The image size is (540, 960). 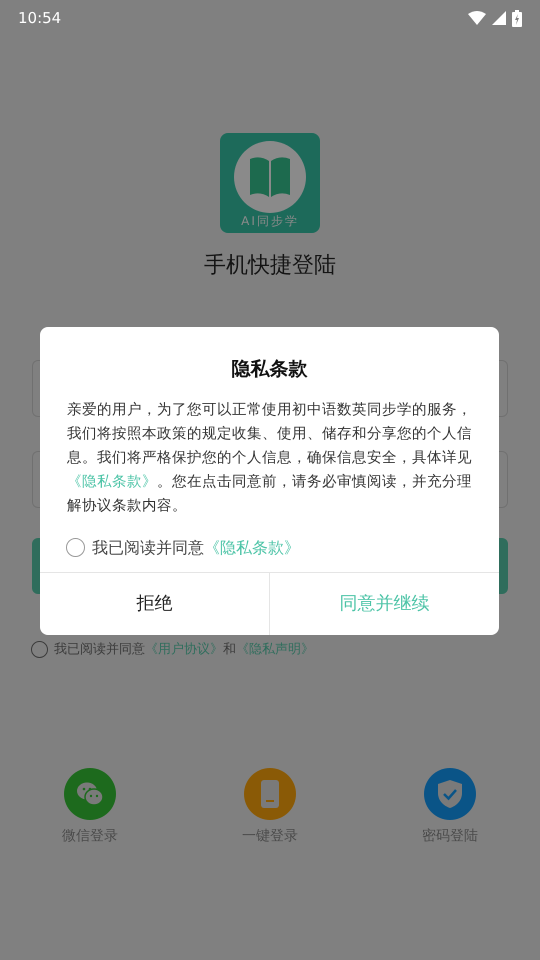 I want to click on agreement-text: 我已阅读并同意《用户协议》和《隐私声明》, so click(x=184, y=650).